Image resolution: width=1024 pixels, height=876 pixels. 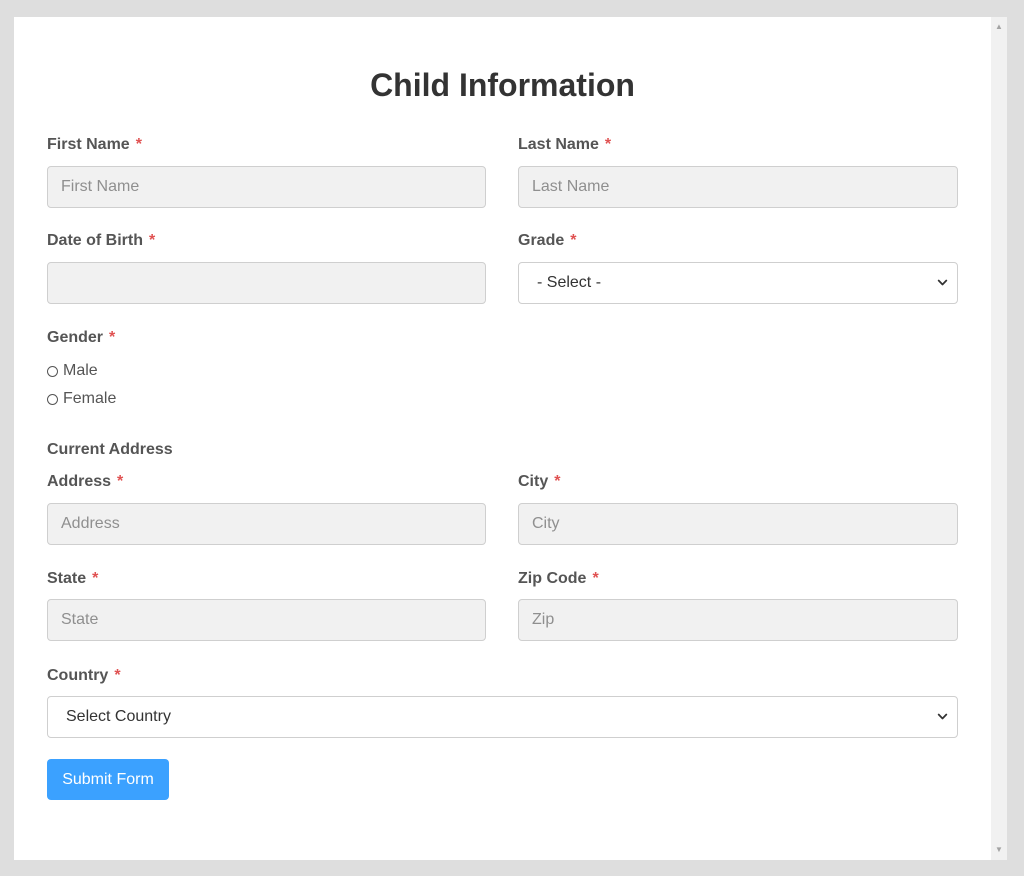 What do you see at coordinates (52, 399) in the screenshot?
I see `radio-button-female` at bounding box center [52, 399].